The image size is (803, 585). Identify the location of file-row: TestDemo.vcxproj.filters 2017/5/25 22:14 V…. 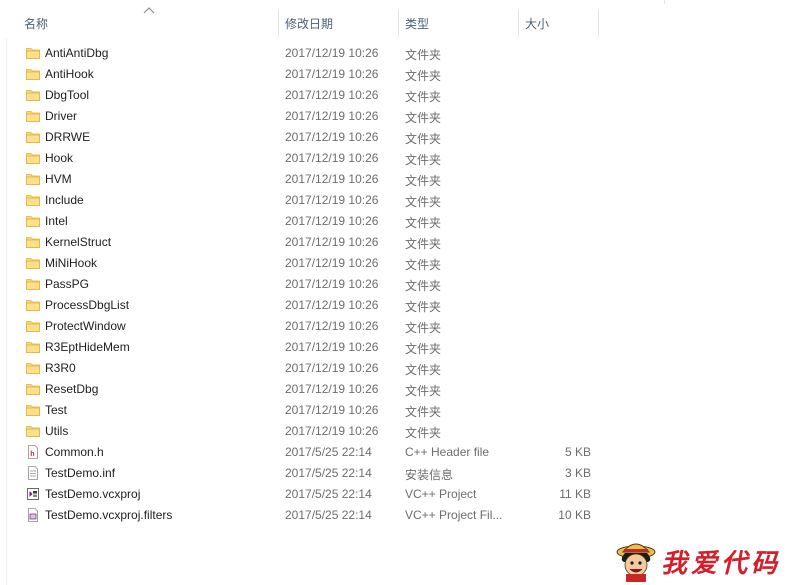
(310, 515).